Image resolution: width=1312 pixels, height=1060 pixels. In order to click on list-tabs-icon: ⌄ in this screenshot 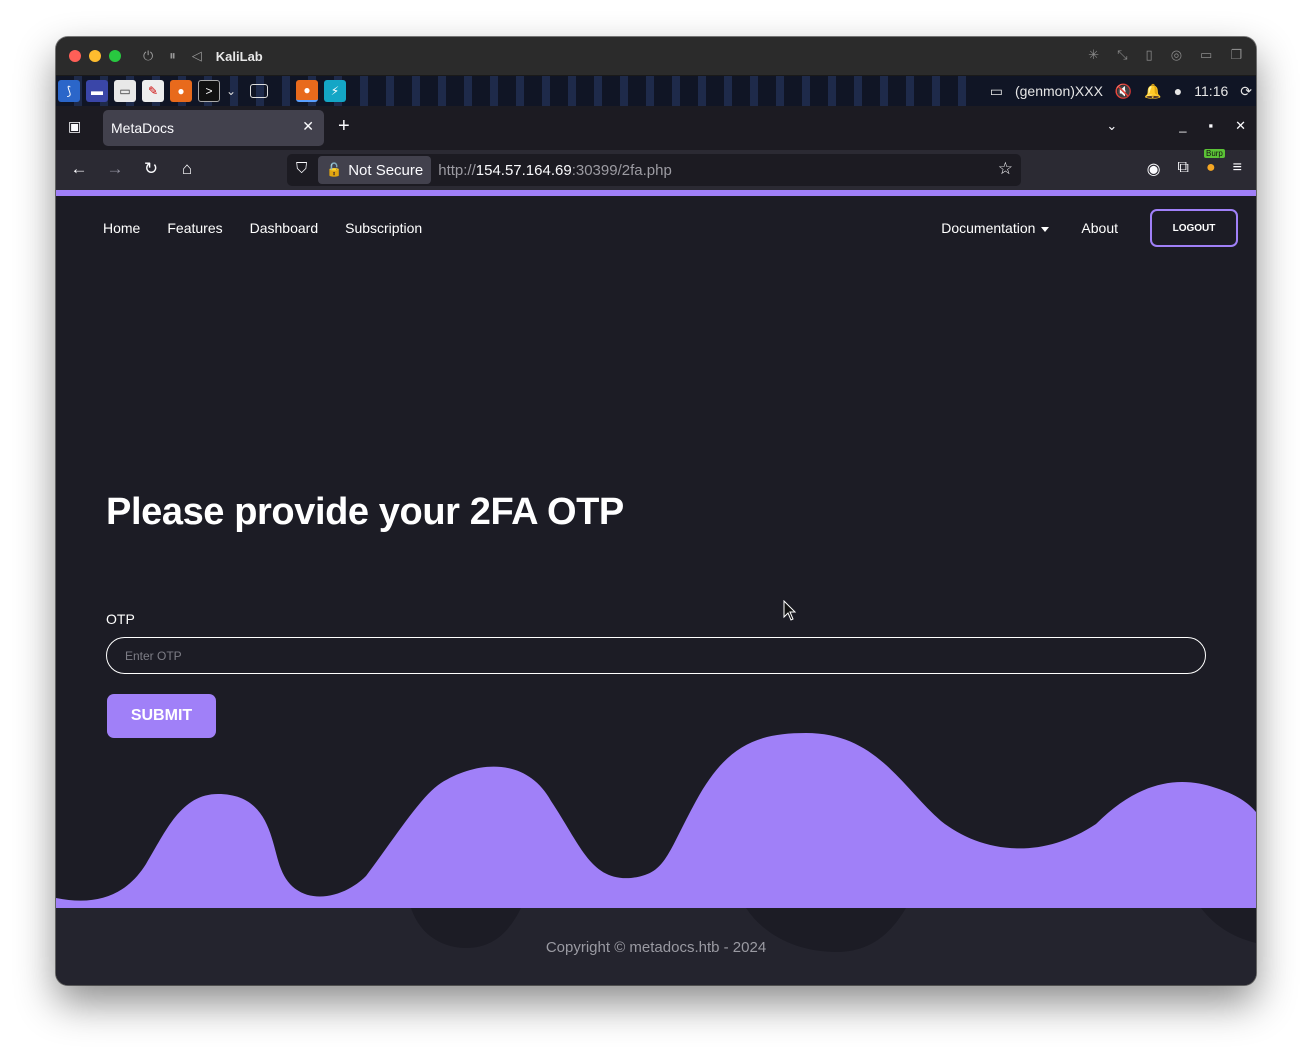, I will do `click(1111, 126)`.